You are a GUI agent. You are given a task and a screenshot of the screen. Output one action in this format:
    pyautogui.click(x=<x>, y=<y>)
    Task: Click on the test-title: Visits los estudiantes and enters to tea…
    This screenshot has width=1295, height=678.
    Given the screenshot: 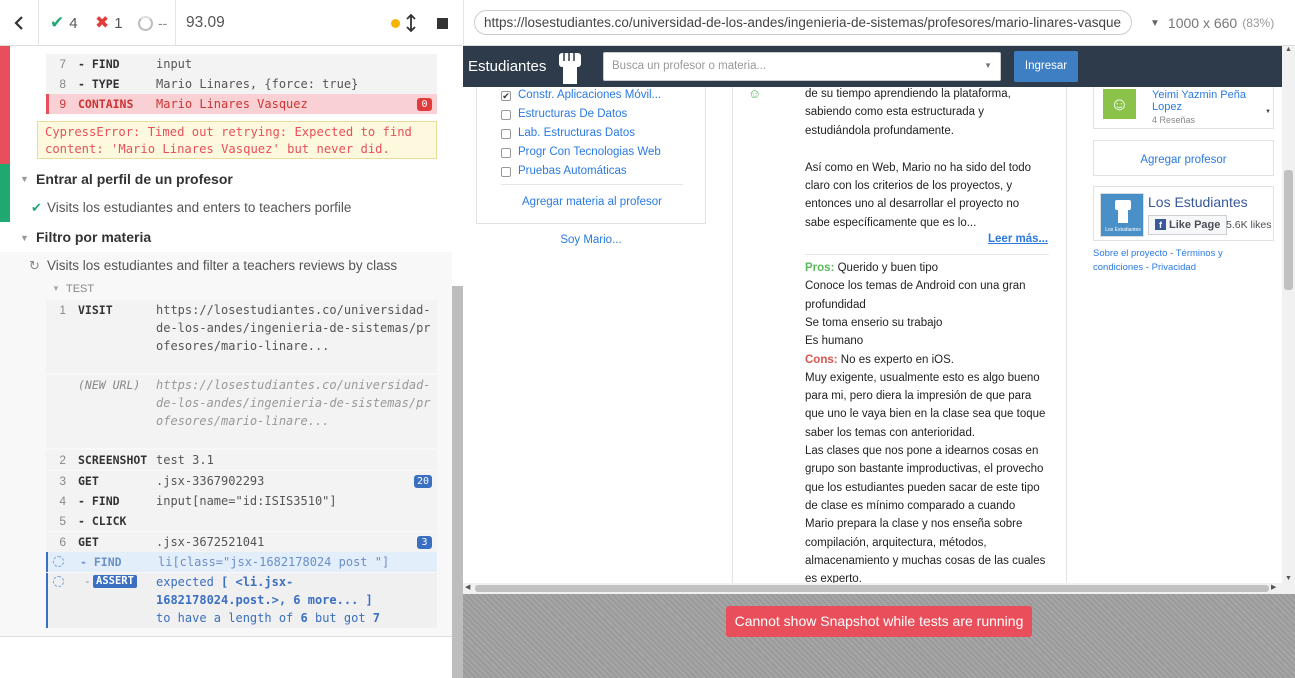 What is the action you would take?
    pyautogui.click(x=199, y=207)
    